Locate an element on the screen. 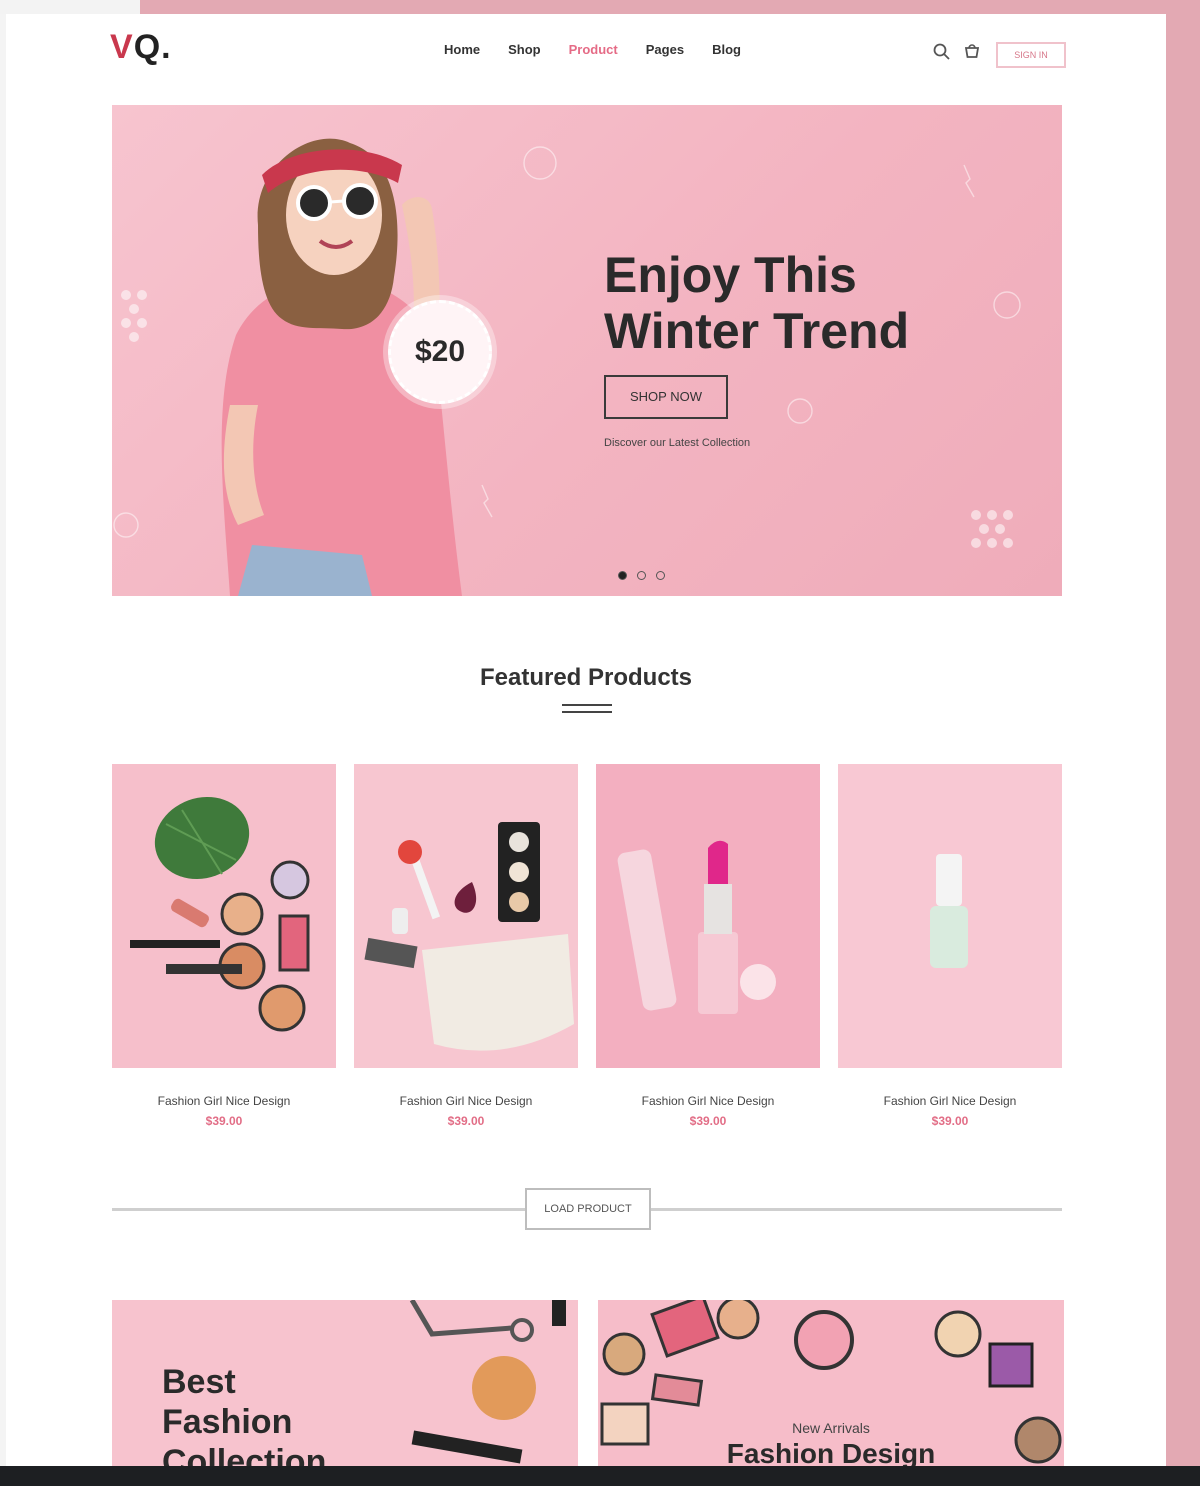  banner-right-title: Fashion Design is located at coordinates (831, 1452).